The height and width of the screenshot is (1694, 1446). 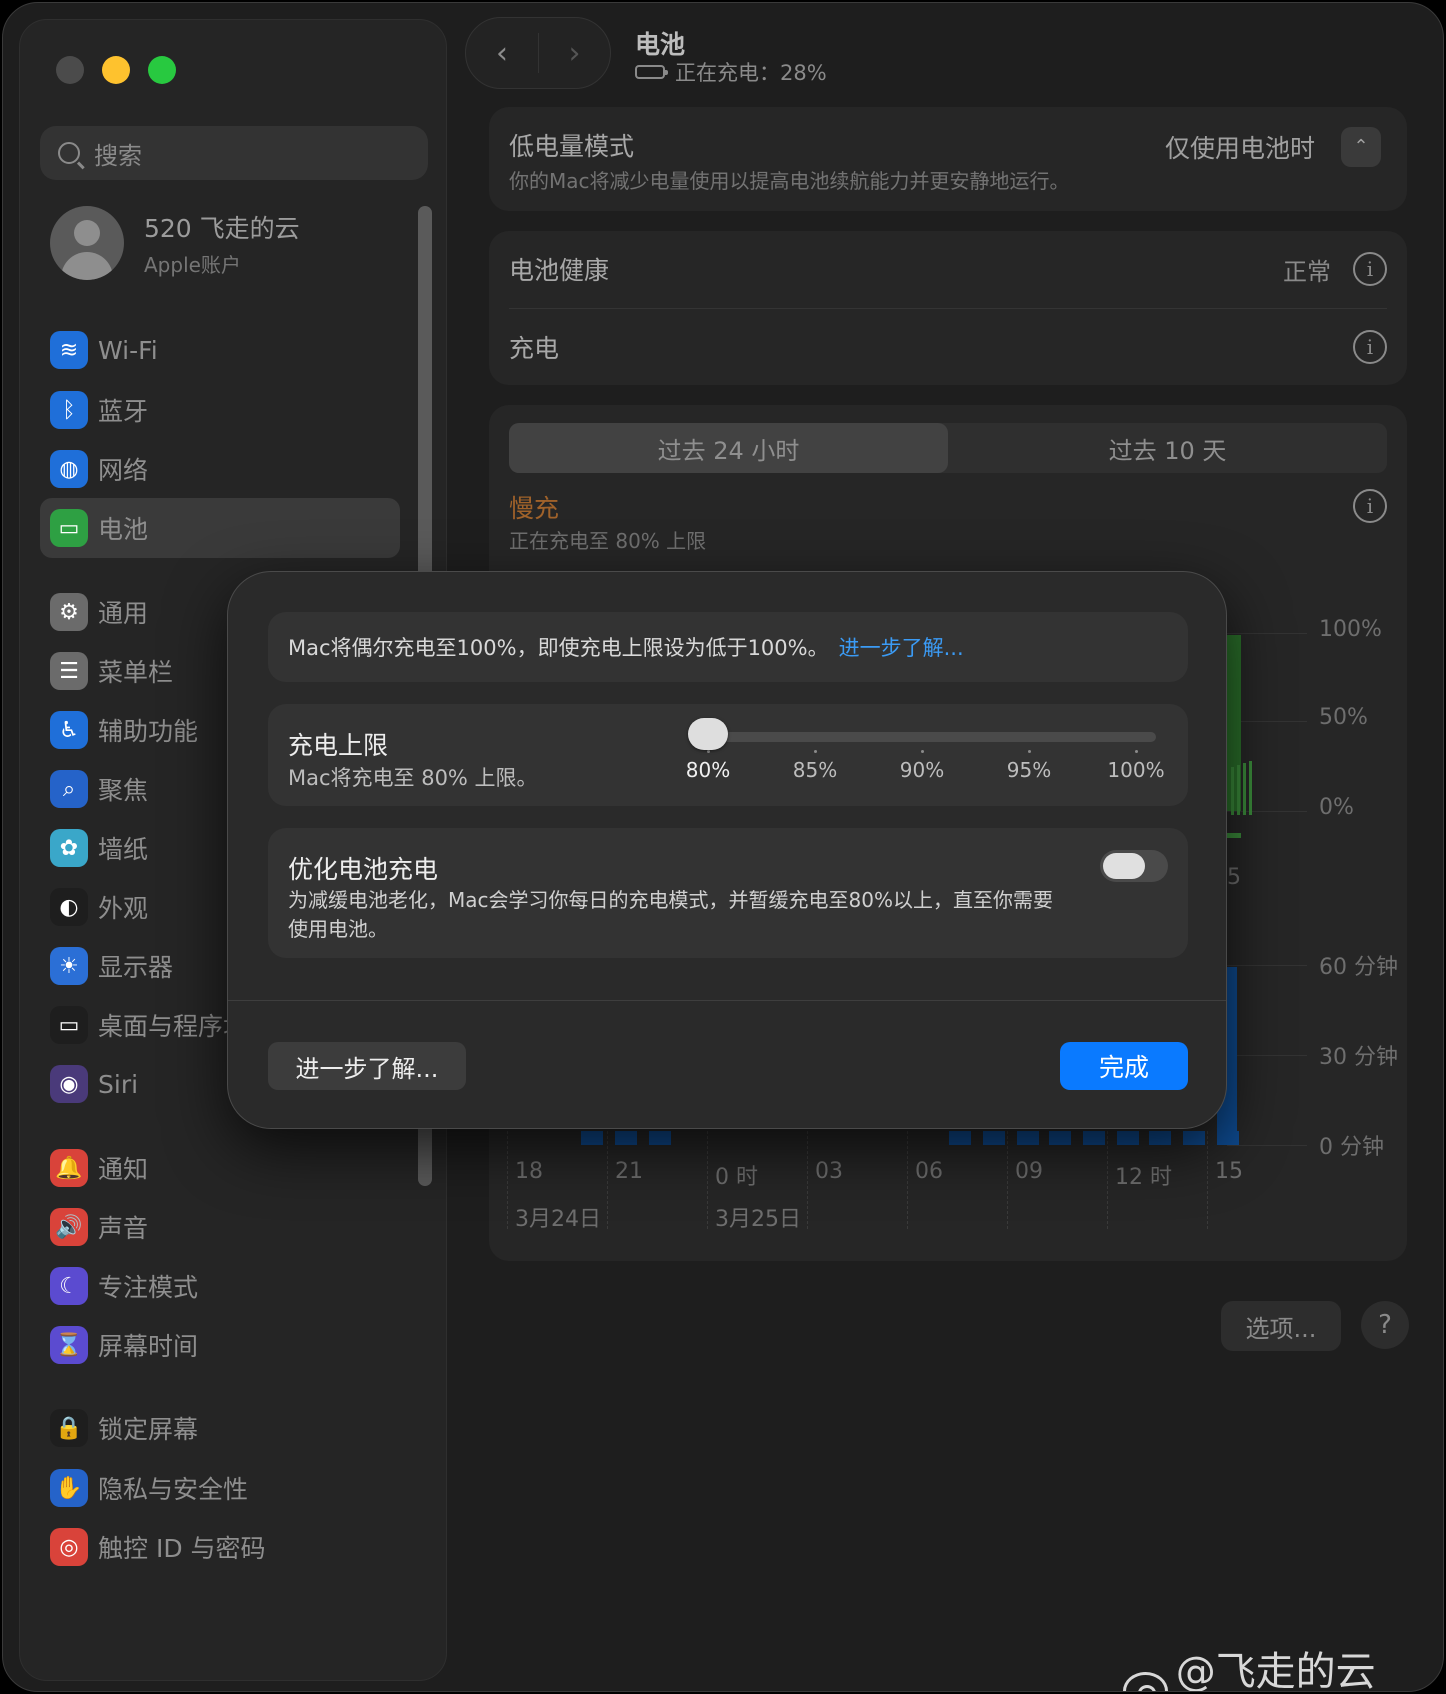 What do you see at coordinates (1124, 1066) in the screenshot?
I see `done-button: 完成` at bounding box center [1124, 1066].